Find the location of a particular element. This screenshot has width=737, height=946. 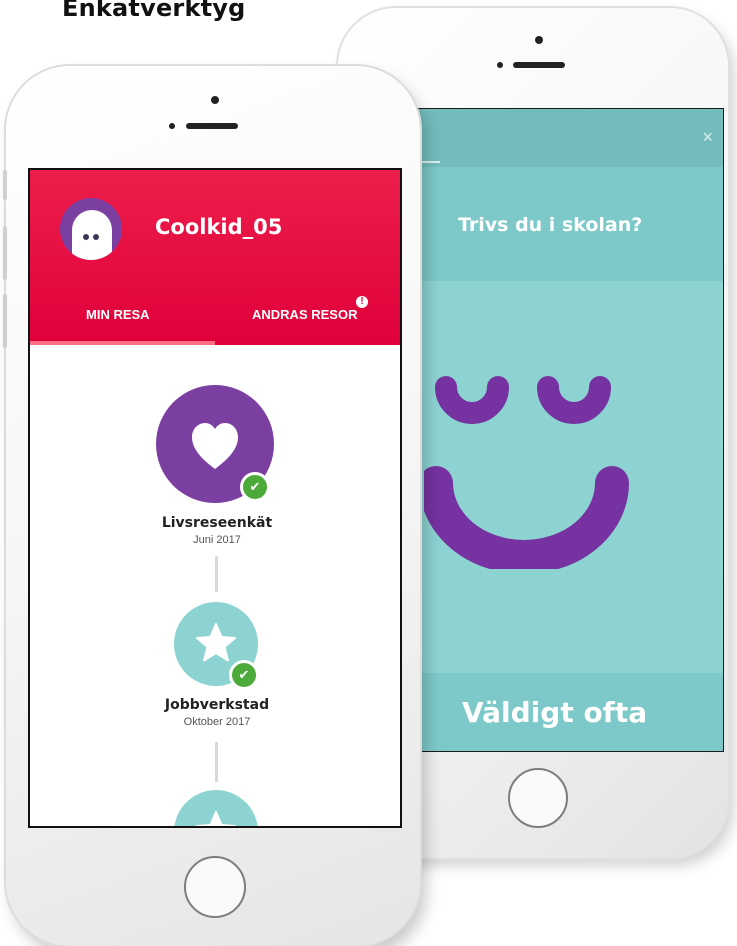

star-icon is located at coordinates (216, 818).